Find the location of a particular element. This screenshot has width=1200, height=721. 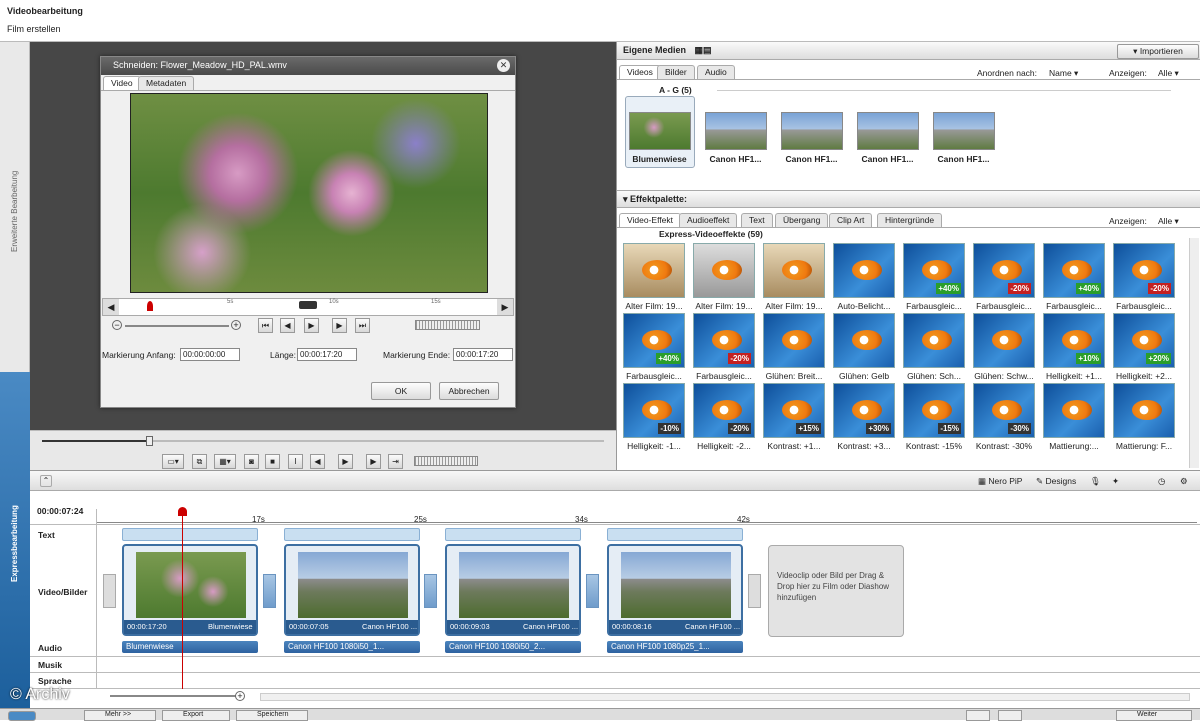

show-select: Alle ▾ is located at coordinates (1168, 73).